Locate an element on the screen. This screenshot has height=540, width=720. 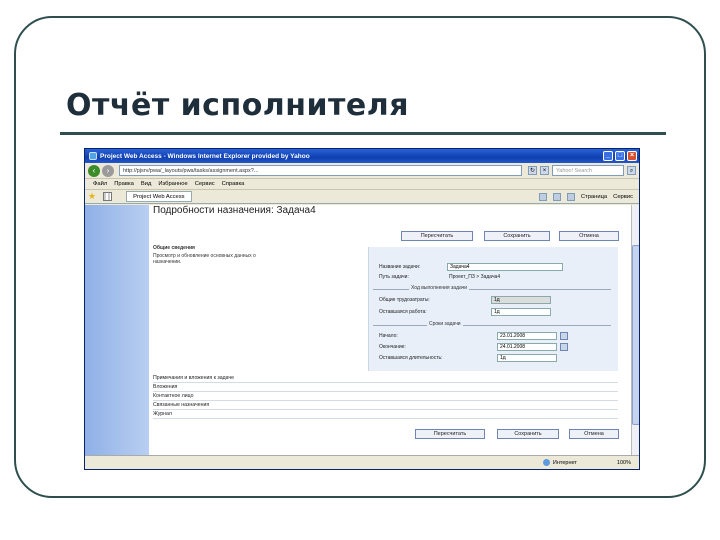
total-work-field: 1д is located at coordinates (521, 300).